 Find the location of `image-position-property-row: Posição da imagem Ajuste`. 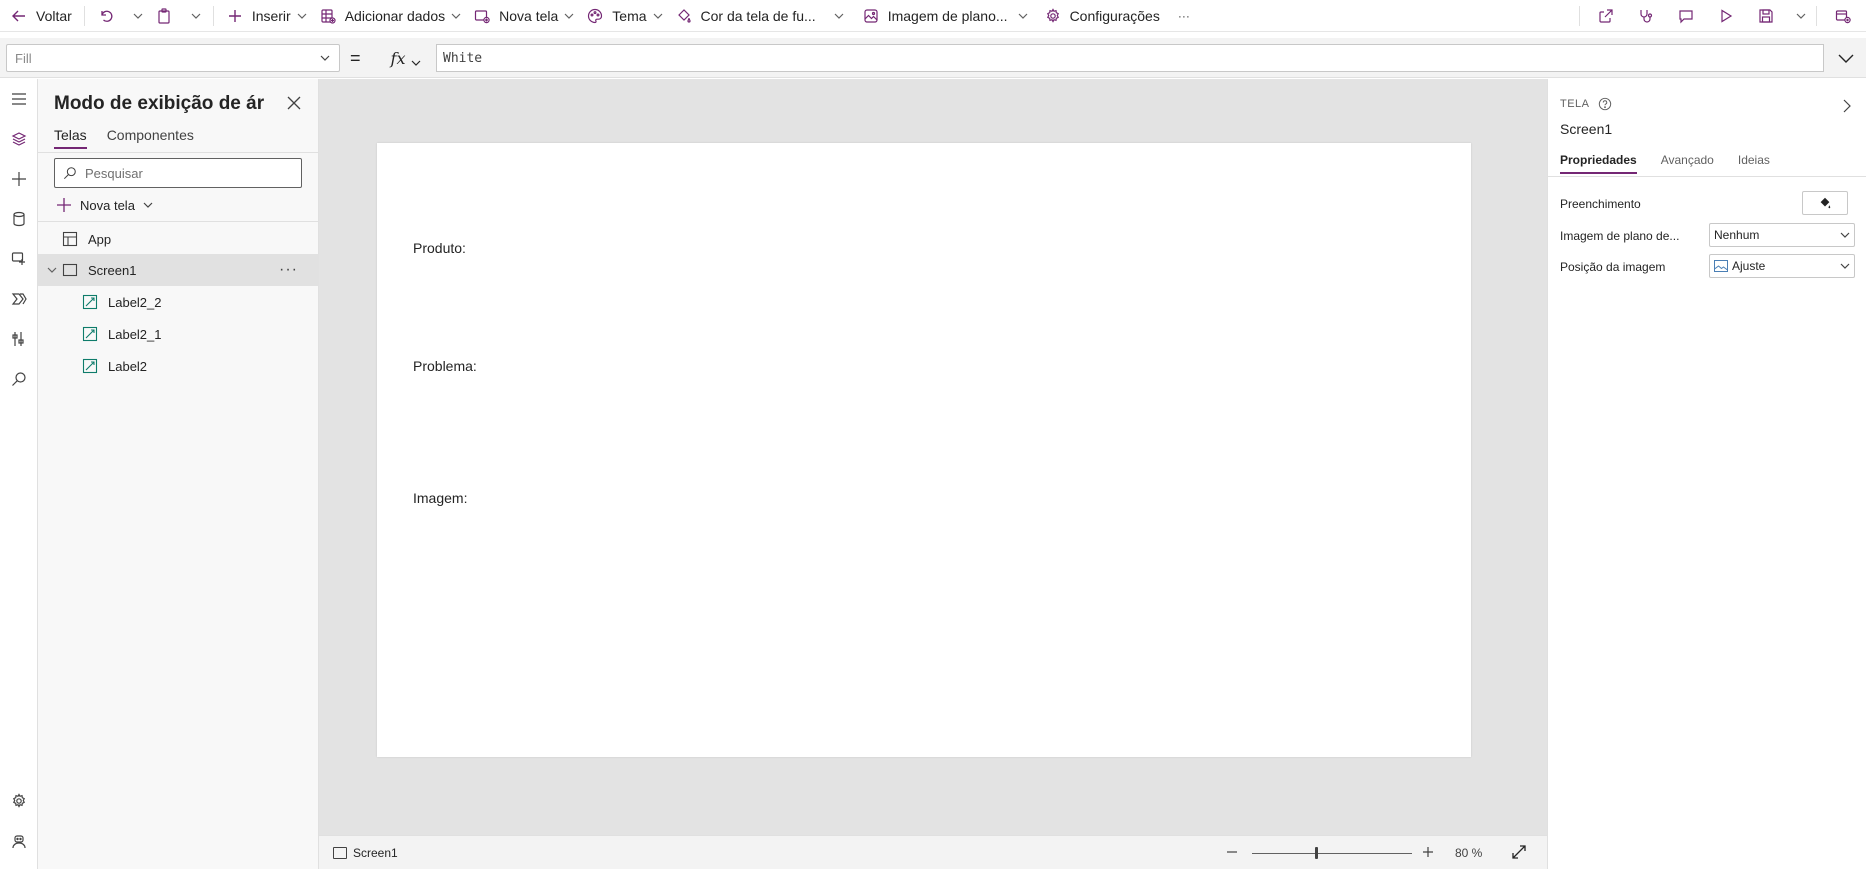

image-position-property-row: Posição da imagem Ajuste is located at coordinates (1708, 267).